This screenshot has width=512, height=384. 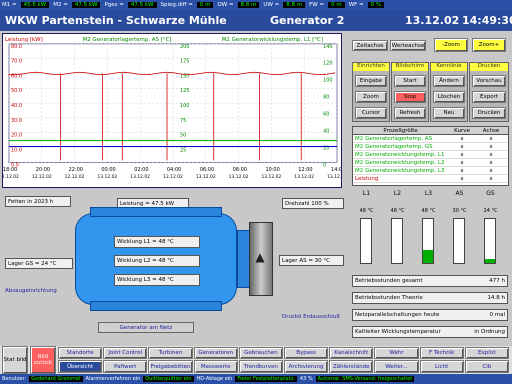 I want to click on nav-row2-button: Cib, so click(x=486, y=366).